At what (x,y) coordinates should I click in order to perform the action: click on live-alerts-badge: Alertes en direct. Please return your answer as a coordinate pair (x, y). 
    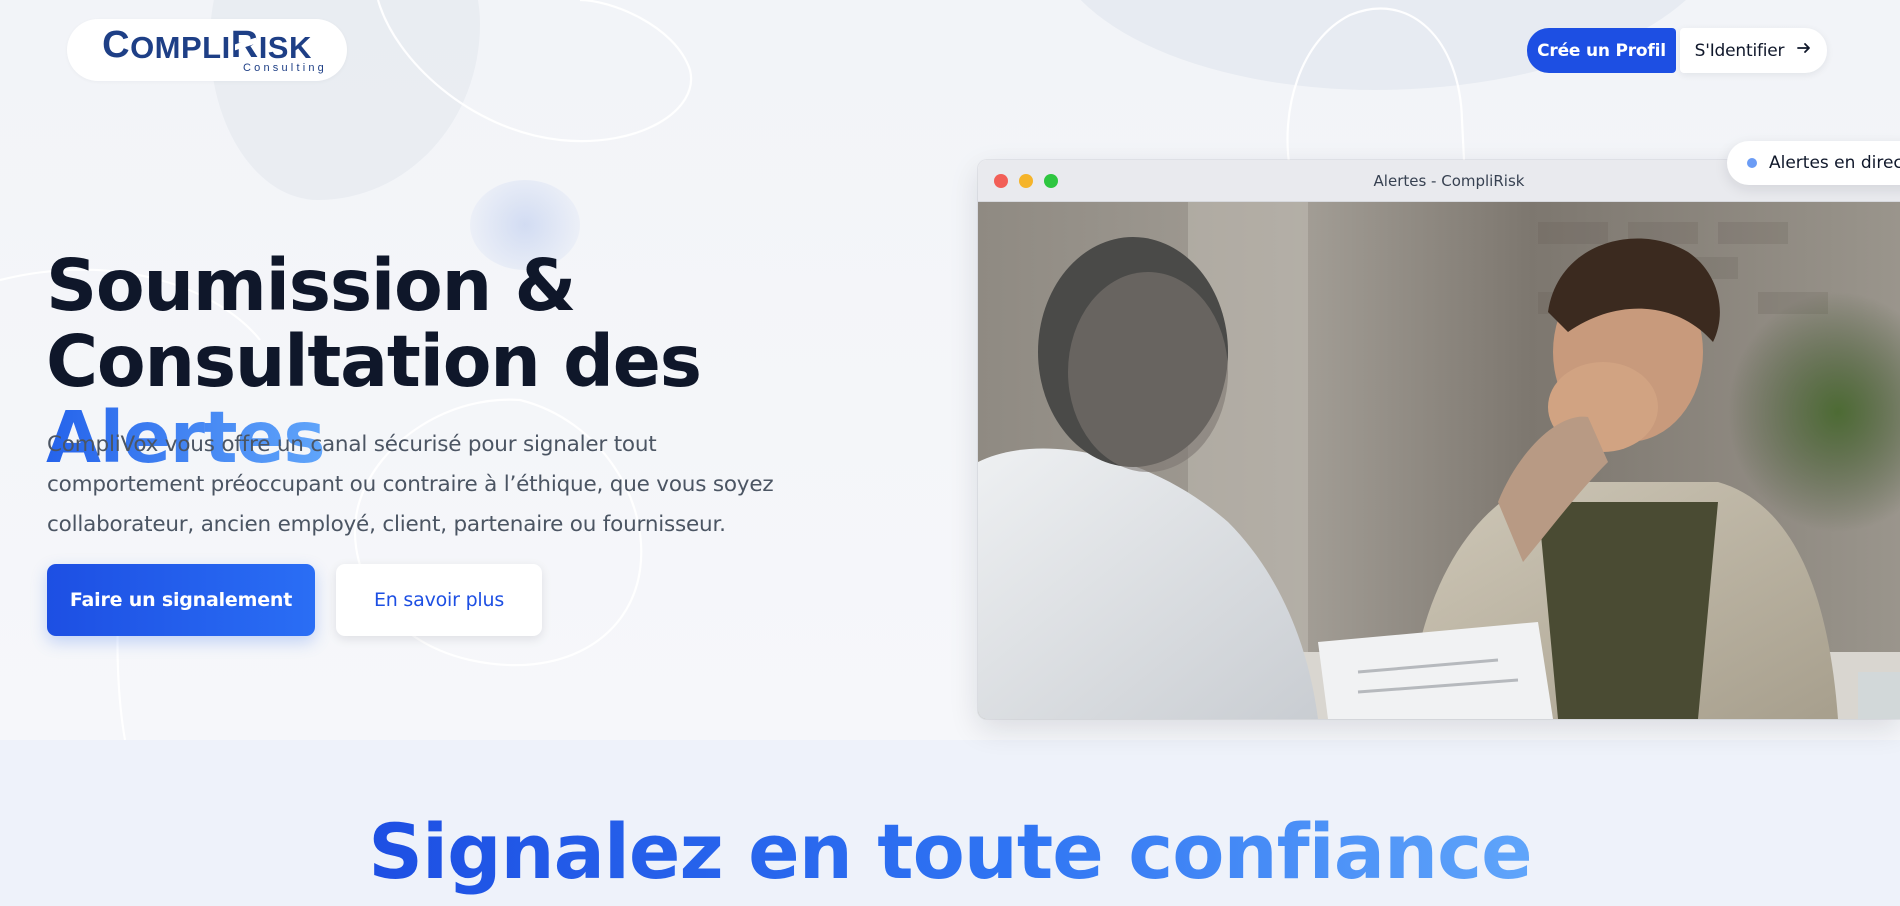
    Looking at the image, I should click on (1813, 163).